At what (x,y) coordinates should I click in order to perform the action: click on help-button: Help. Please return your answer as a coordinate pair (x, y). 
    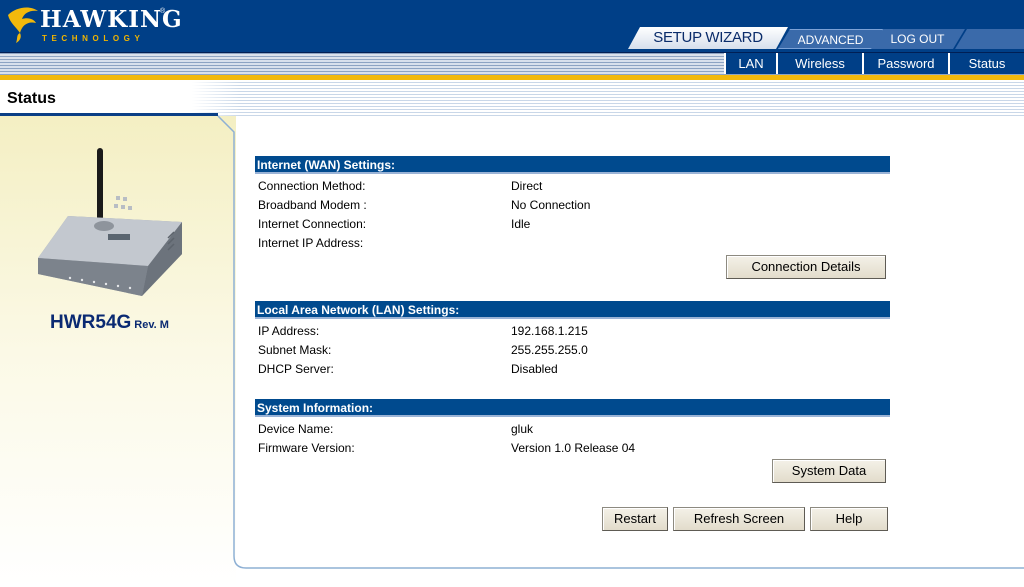
    Looking at the image, I should click on (849, 519).